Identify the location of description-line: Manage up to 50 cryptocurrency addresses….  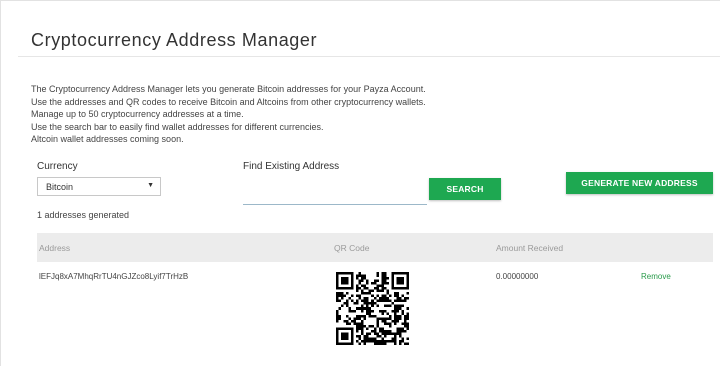
(137, 114).